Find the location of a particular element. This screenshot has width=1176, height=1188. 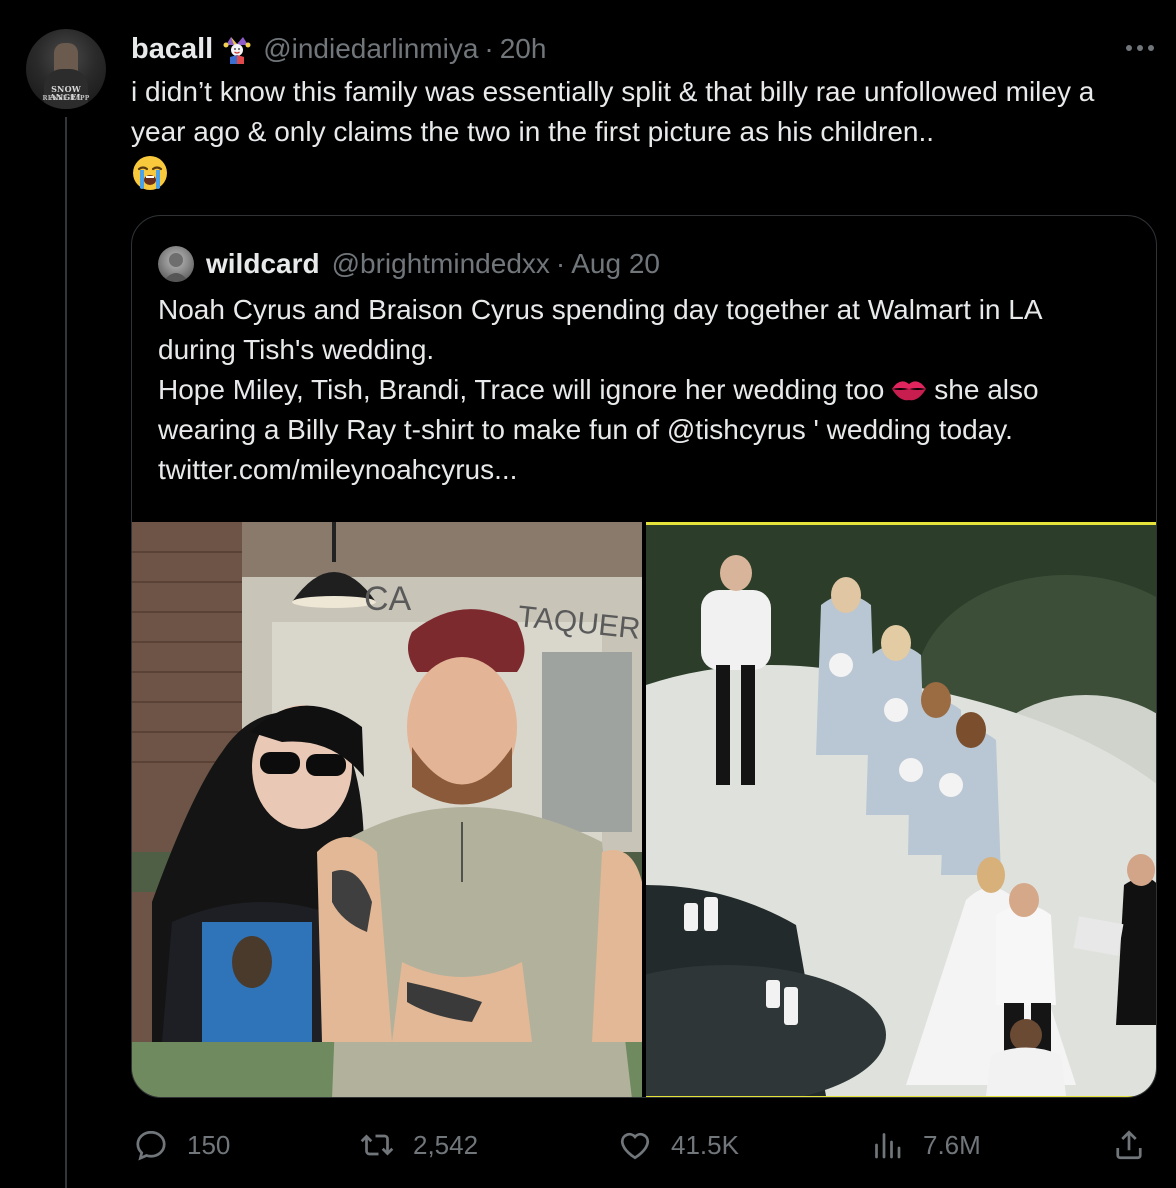

author-avatar: SNOW ANGEL RENEE RAPP is located at coordinates (66, 69).